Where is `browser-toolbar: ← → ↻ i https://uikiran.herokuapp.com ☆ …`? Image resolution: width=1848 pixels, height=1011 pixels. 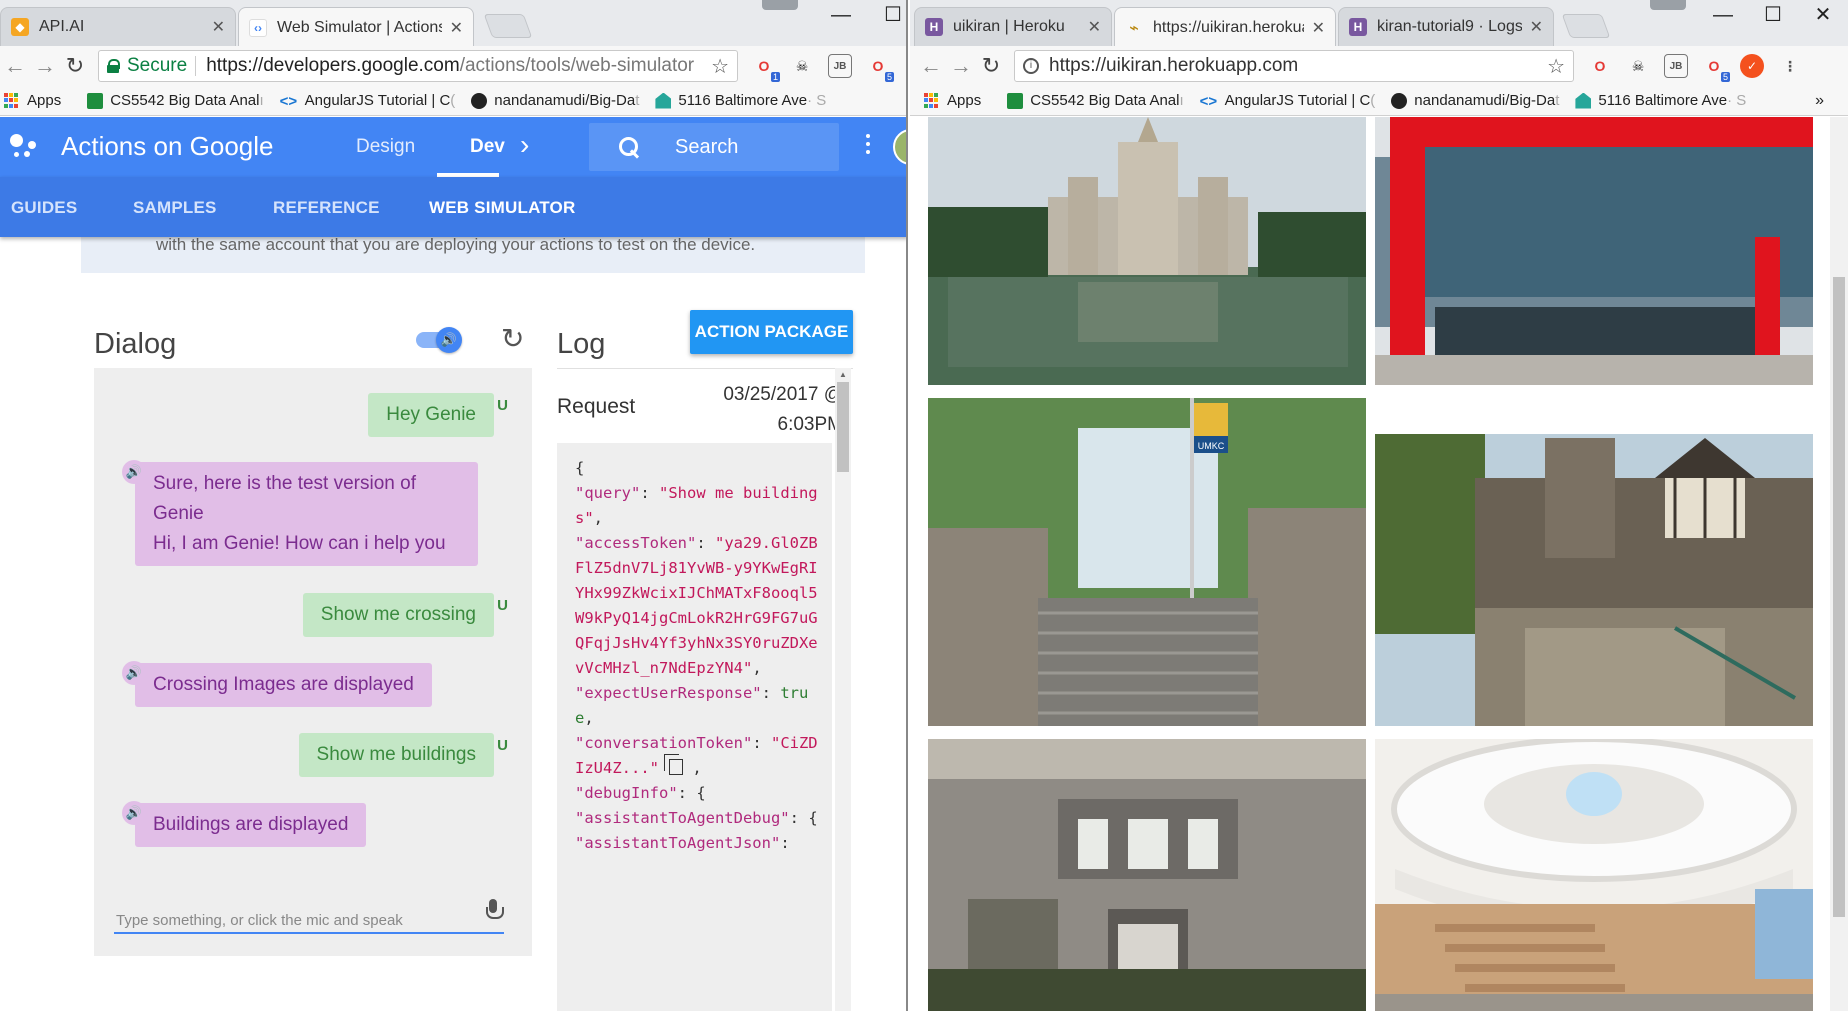 browser-toolbar: ← → ↻ i https://uikiran.herokuapp.com ☆ … is located at coordinates (1379, 66).